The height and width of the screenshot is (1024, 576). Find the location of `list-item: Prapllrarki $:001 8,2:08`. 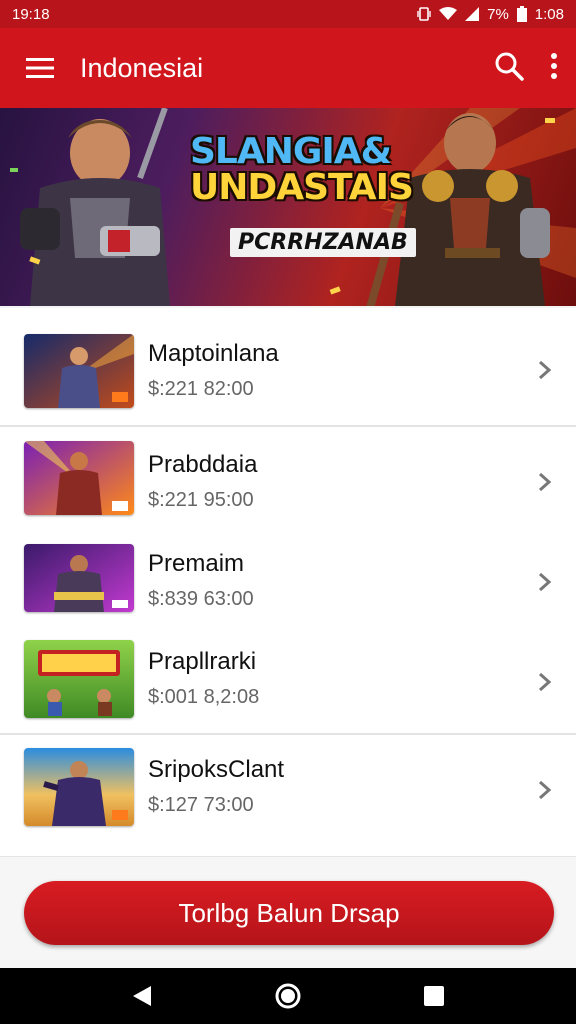

list-item: Prapllrarki $:001 8,2:08 is located at coordinates (288, 682).